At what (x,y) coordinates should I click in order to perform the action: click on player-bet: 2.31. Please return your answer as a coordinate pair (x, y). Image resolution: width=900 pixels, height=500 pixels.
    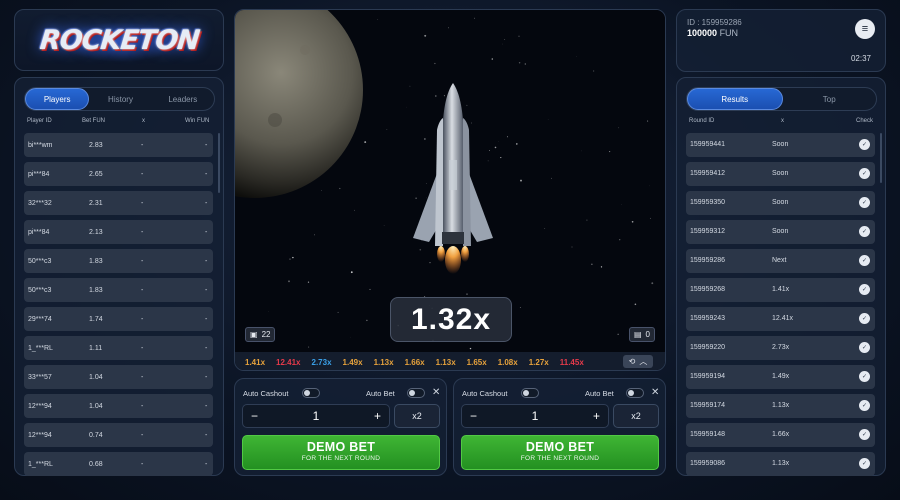
    Looking at the image, I should click on (96, 203).